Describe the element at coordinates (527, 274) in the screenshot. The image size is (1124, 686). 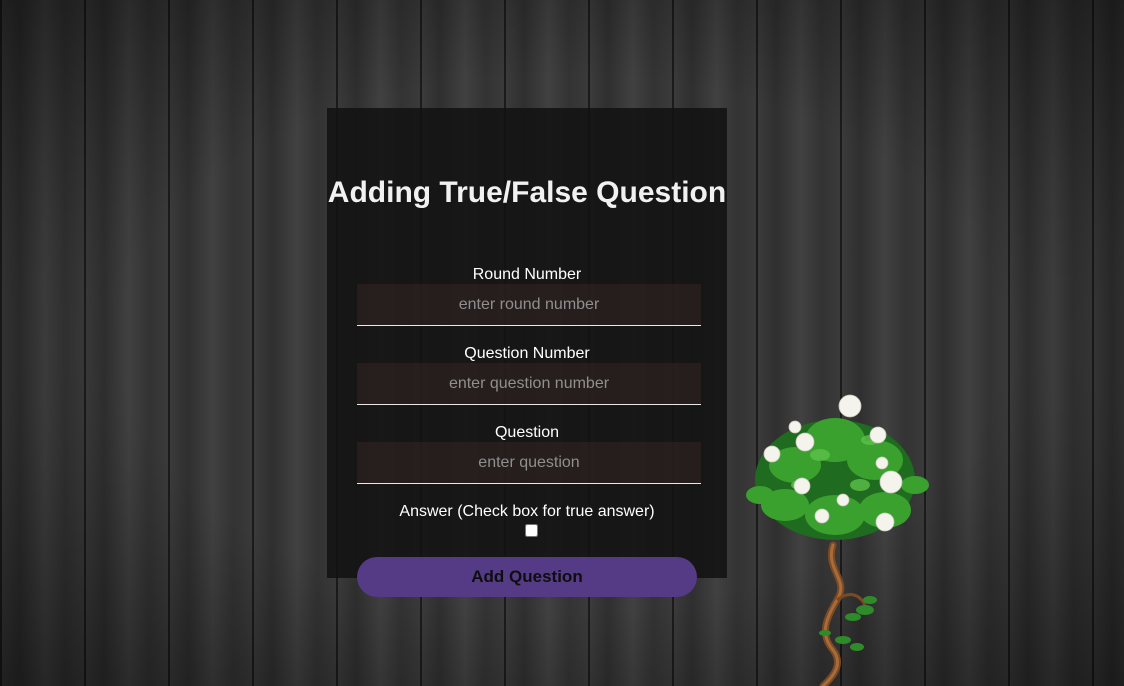
I see `round-number-label: Round Number` at that location.